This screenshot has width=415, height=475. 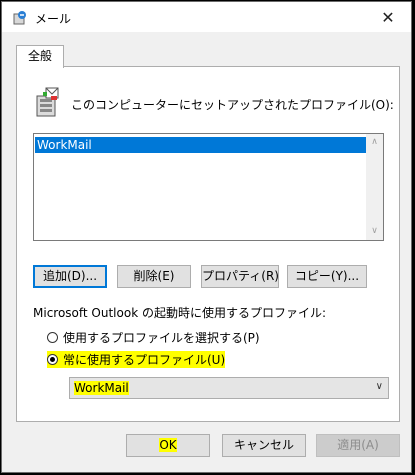 What do you see at coordinates (374, 231) in the screenshot?
I see `scroll-down-icon: ∨` at bounding box center [374, 231].